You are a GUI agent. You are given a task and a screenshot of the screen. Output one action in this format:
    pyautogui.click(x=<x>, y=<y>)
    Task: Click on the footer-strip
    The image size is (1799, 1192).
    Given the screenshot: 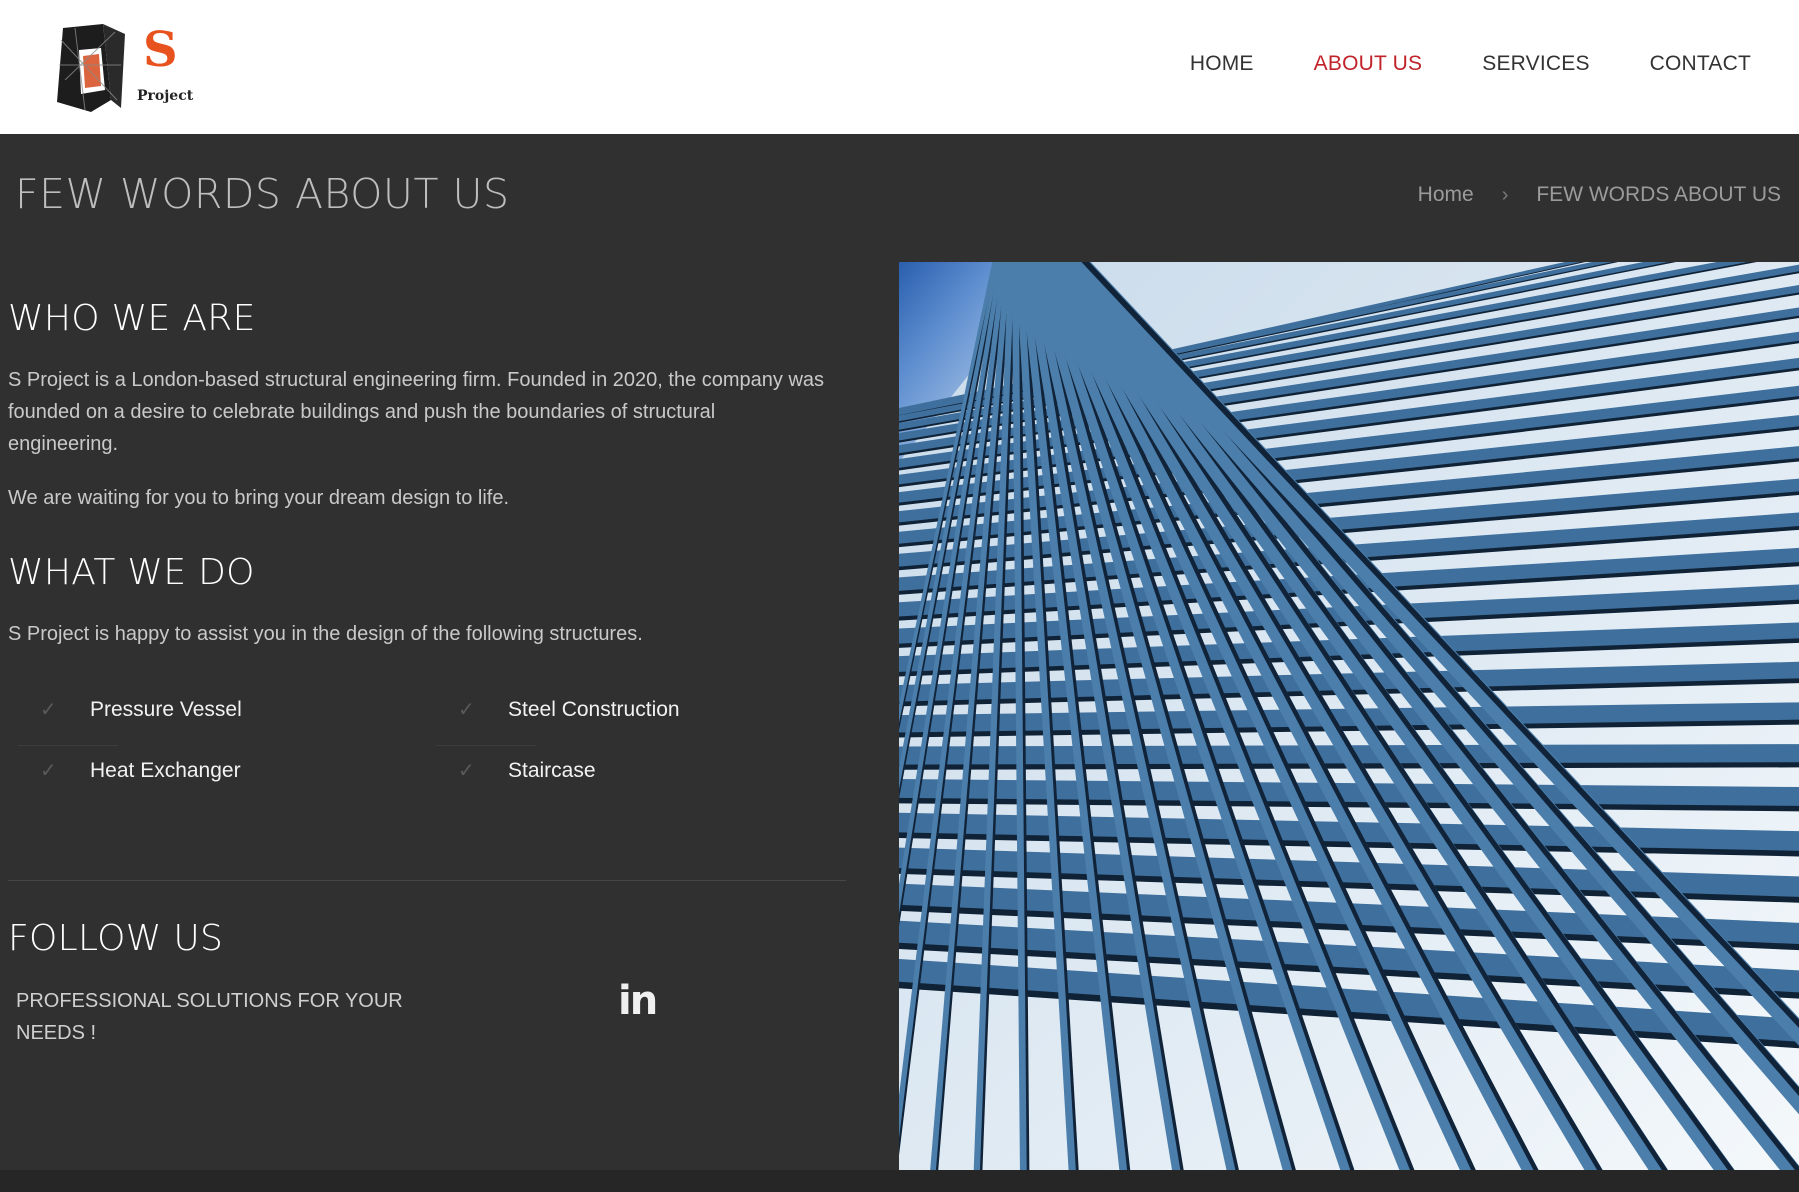 What is the action you would take?
    pyautogui.click(x=899, y=1181)
    